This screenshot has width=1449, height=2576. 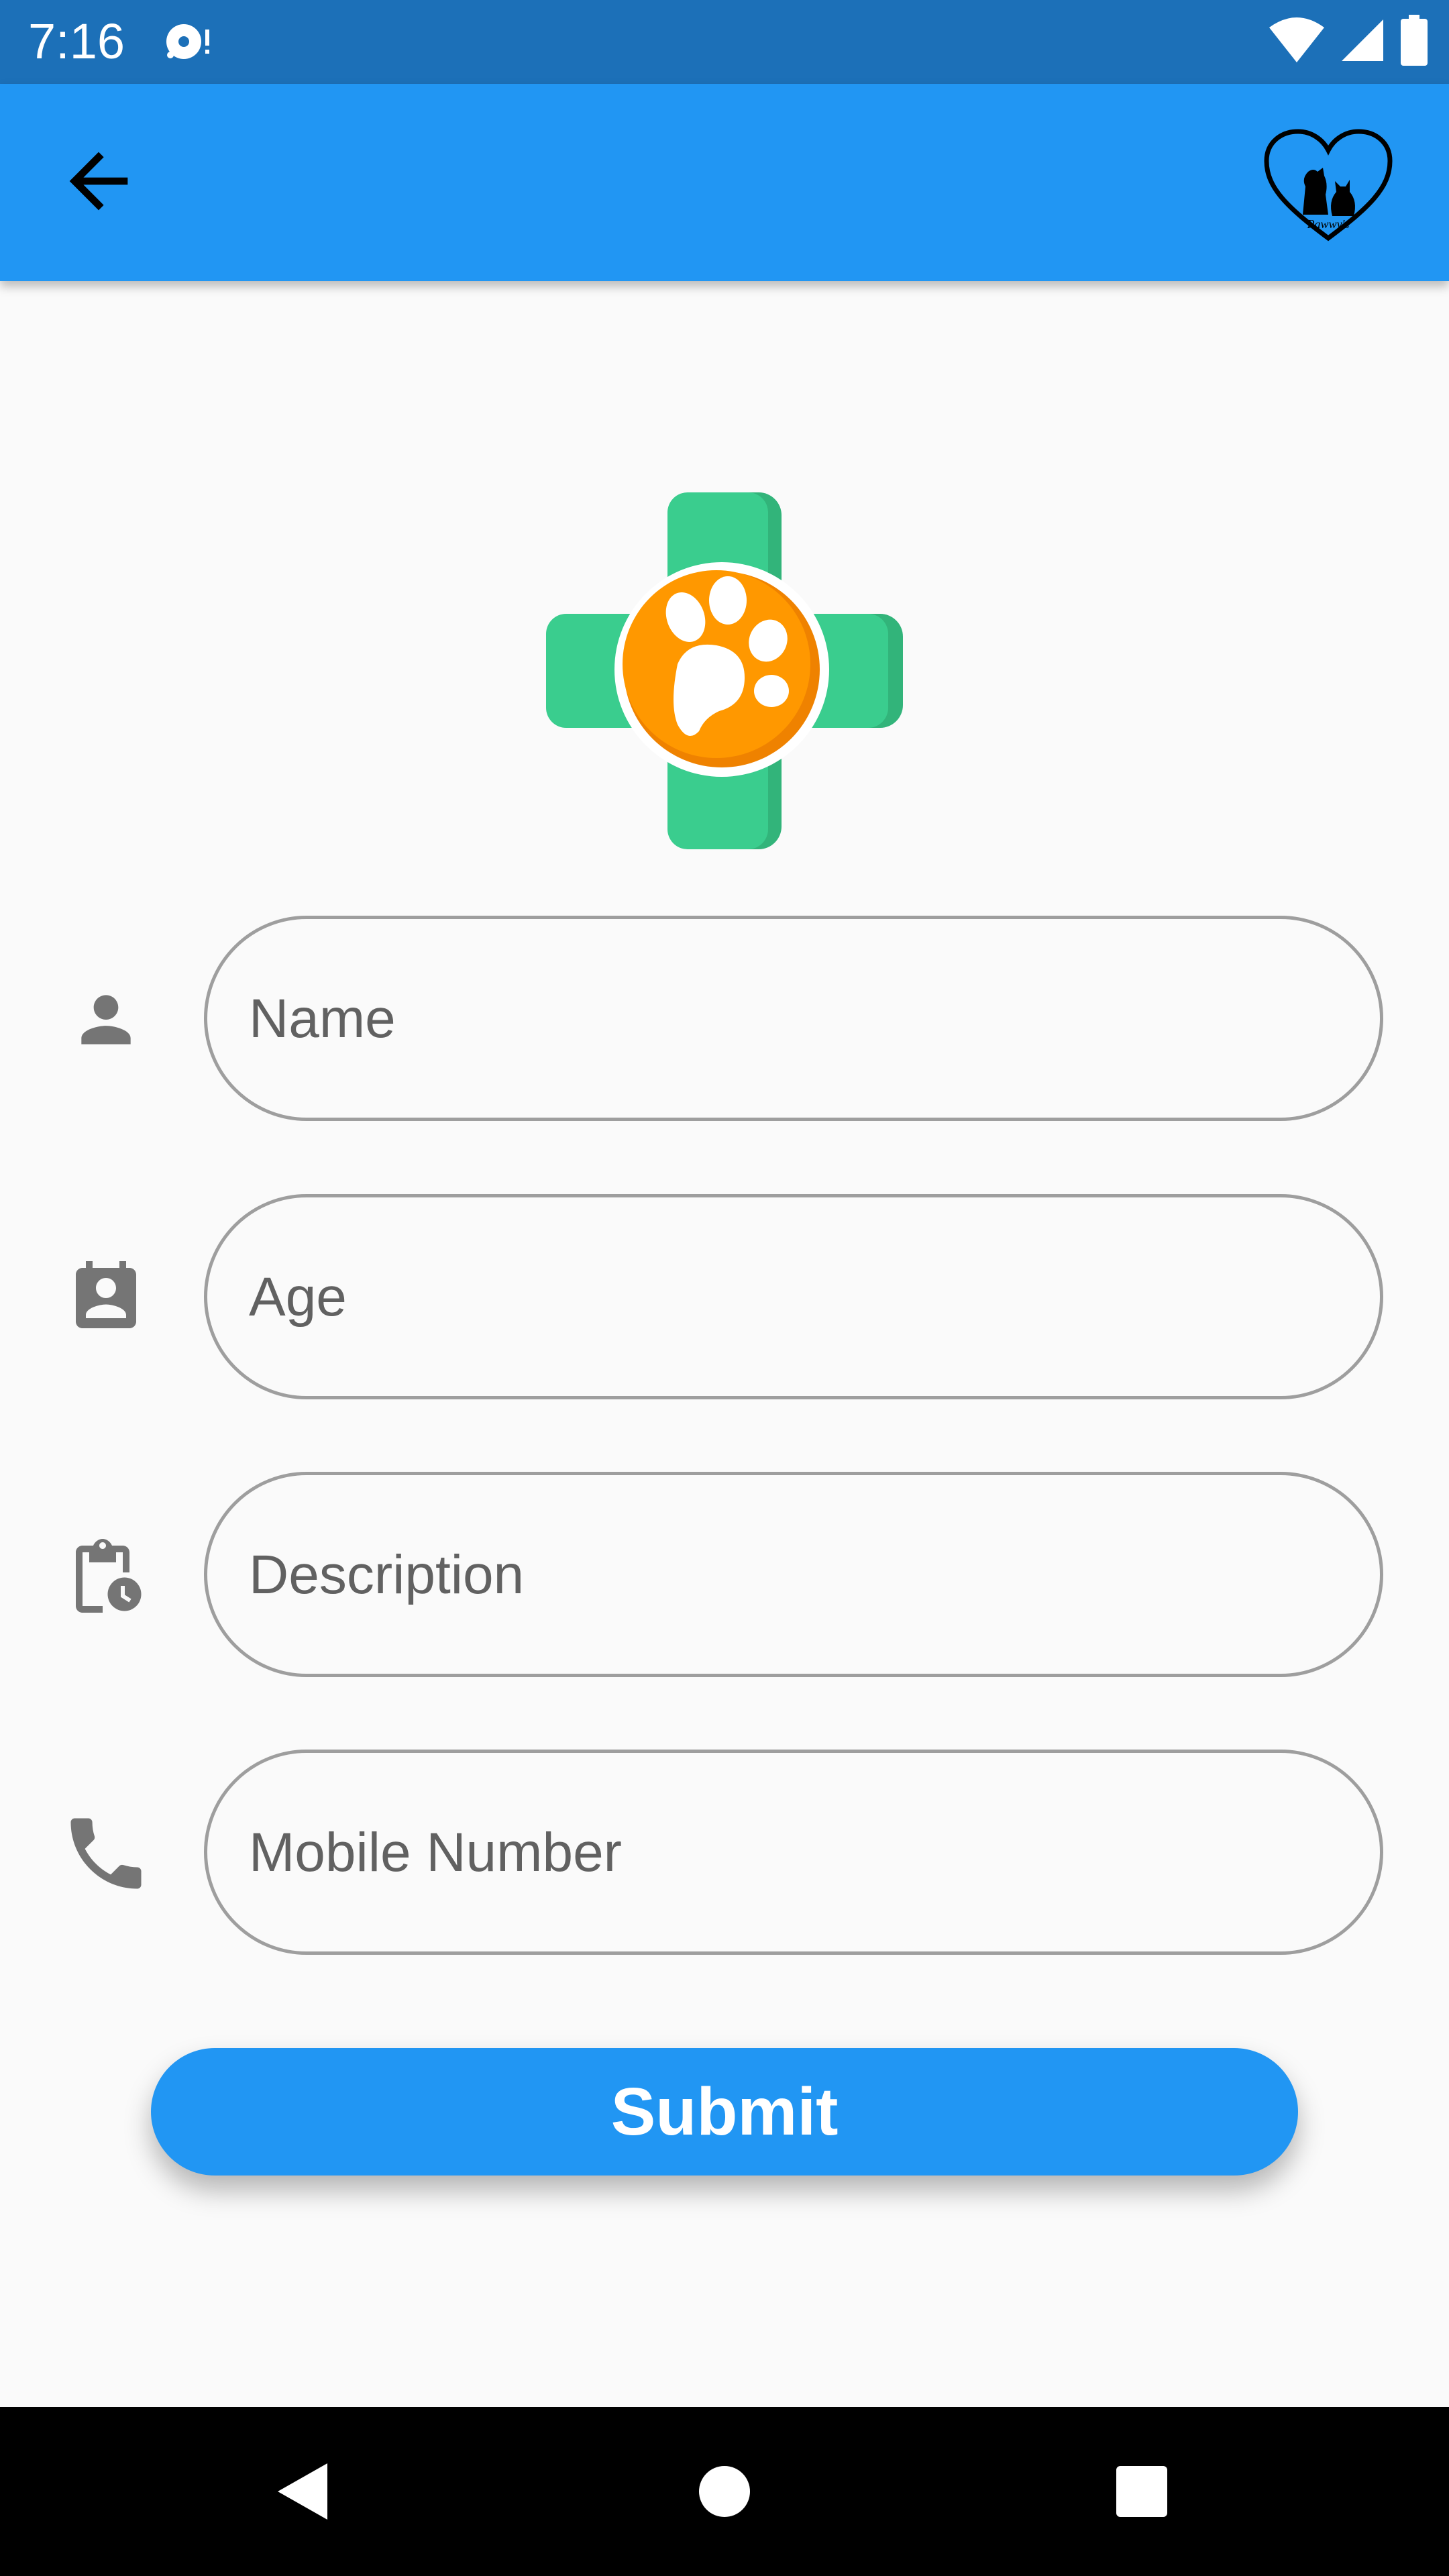 I want to click on submit-button: Submit, so click(x=724, y=2112).